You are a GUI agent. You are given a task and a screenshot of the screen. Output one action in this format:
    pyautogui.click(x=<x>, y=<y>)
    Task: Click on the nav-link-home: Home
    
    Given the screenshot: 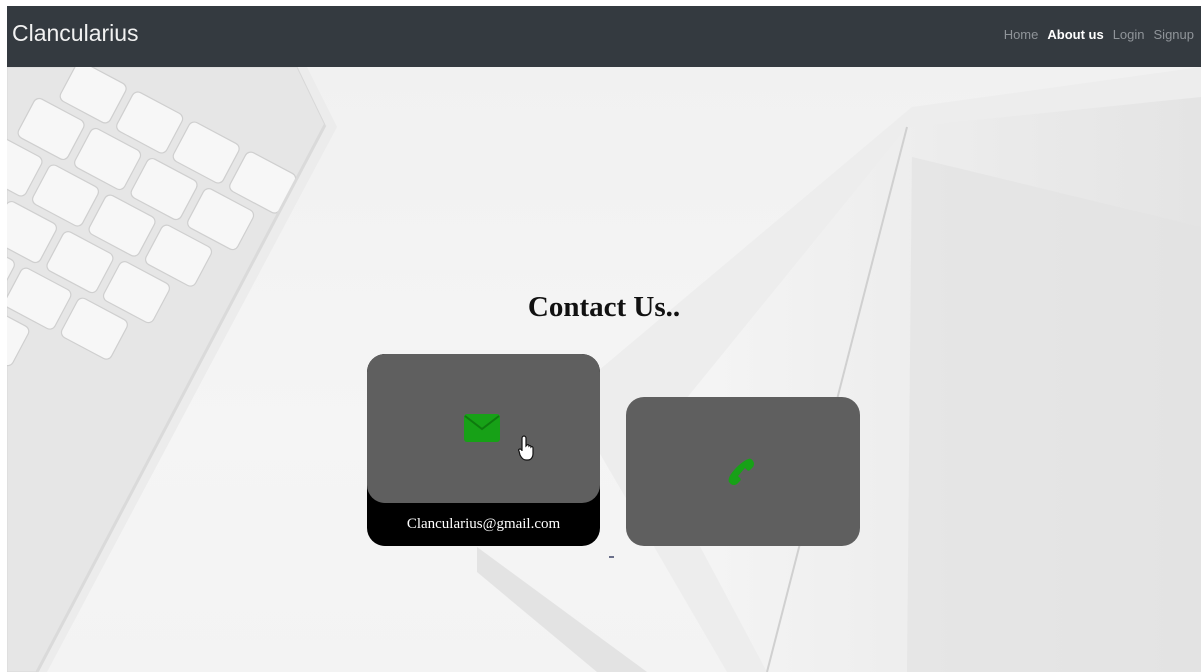 What is the action you would take?
    pyautogui.click(x=1021, y=34)
    